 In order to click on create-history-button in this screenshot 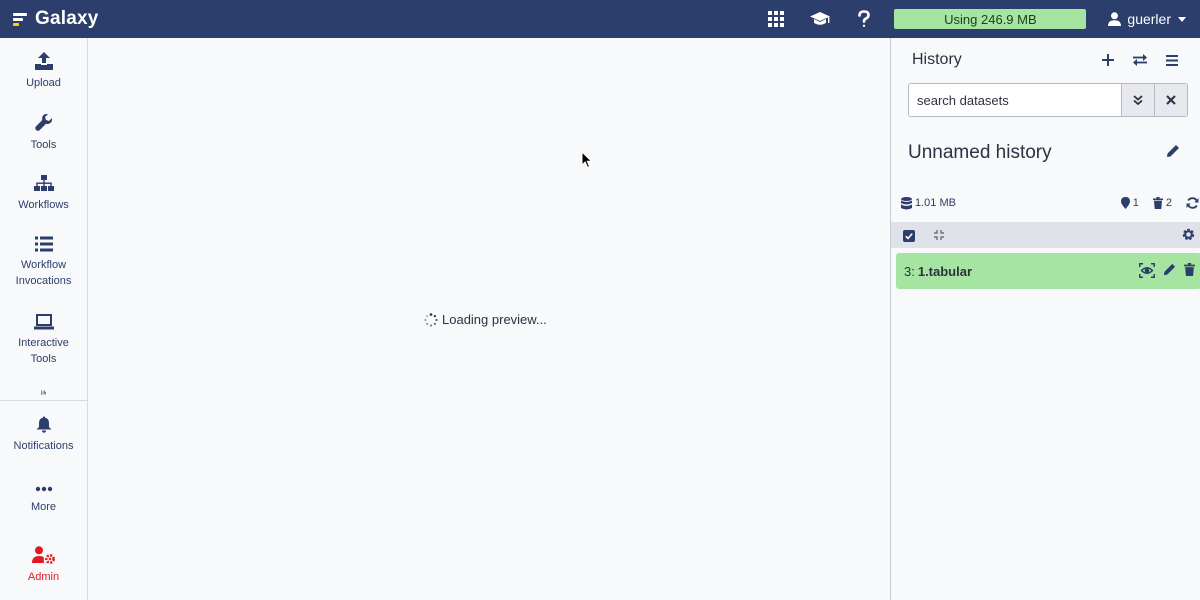, I will do `click(1108, 60)`.